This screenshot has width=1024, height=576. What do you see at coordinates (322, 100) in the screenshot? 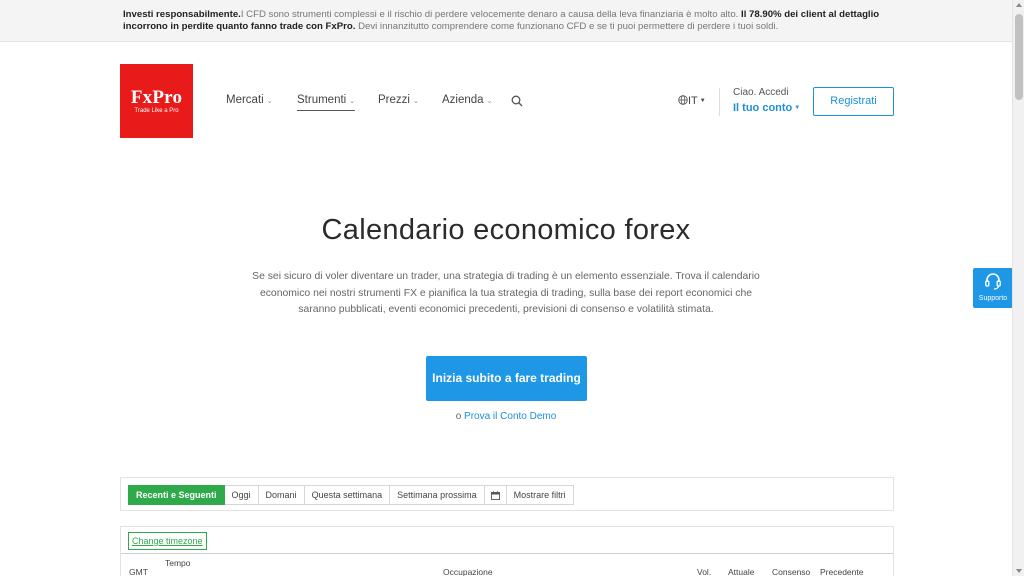
I see `nav-label: Strumenti` at bounding box center [322, 100].